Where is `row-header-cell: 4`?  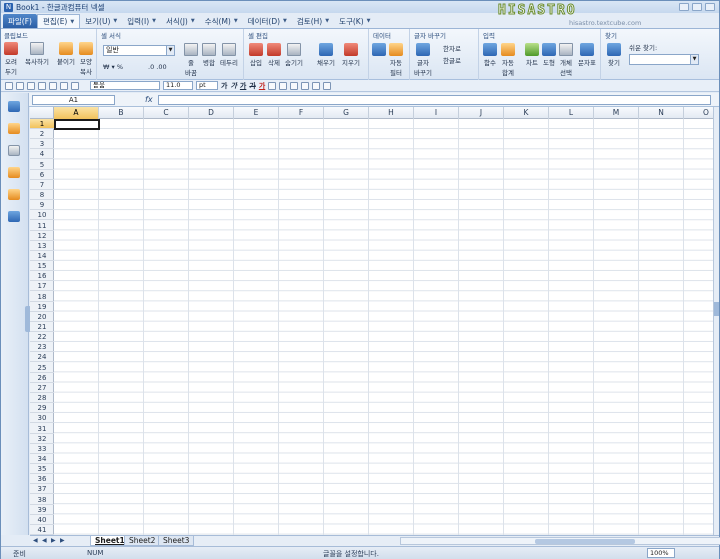 row-header-cell: 4 is located at coordinates (42, 154).